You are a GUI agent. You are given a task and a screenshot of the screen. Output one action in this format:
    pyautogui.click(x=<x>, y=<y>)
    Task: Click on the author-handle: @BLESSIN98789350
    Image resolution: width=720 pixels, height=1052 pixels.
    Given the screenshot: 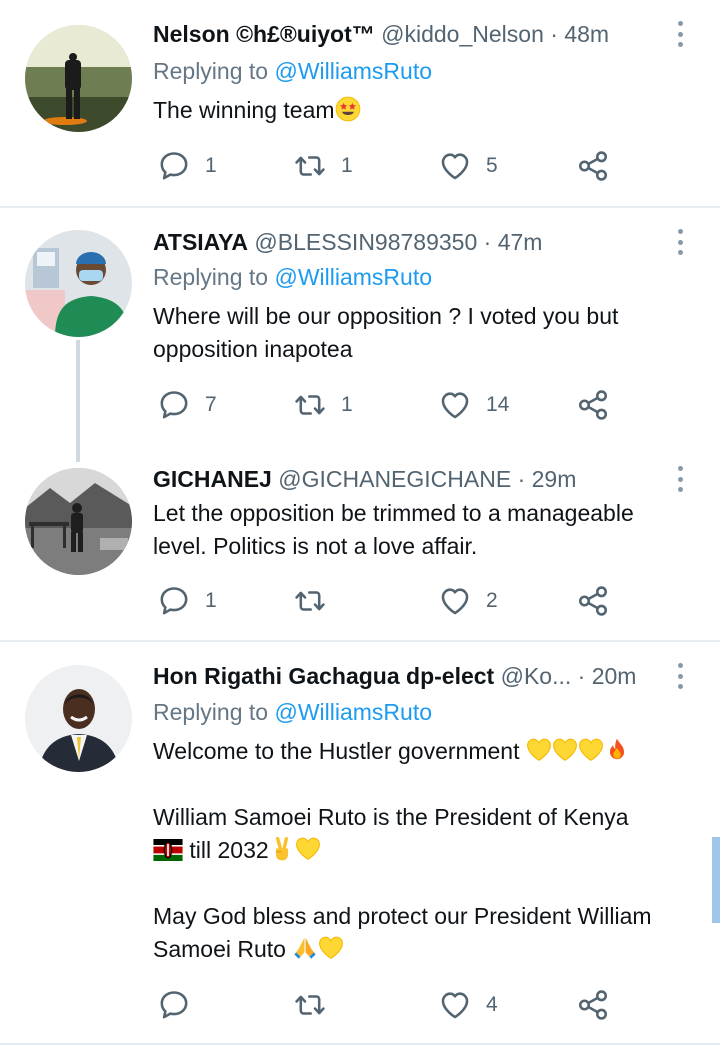 What is the action you would take?
    pyautogui.click(x=365, y=242)
    